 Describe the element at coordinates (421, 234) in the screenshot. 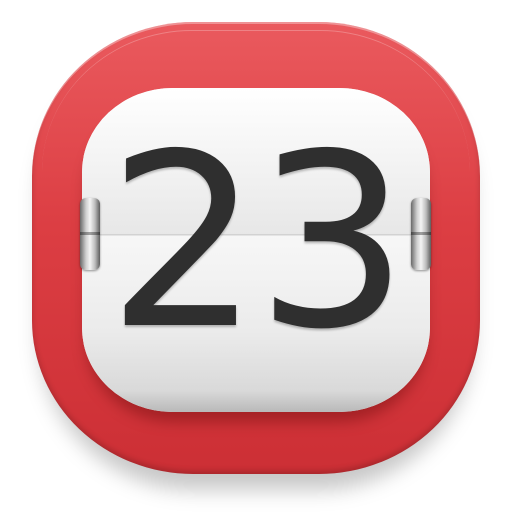

I see `right-hinge-icon` at that location.